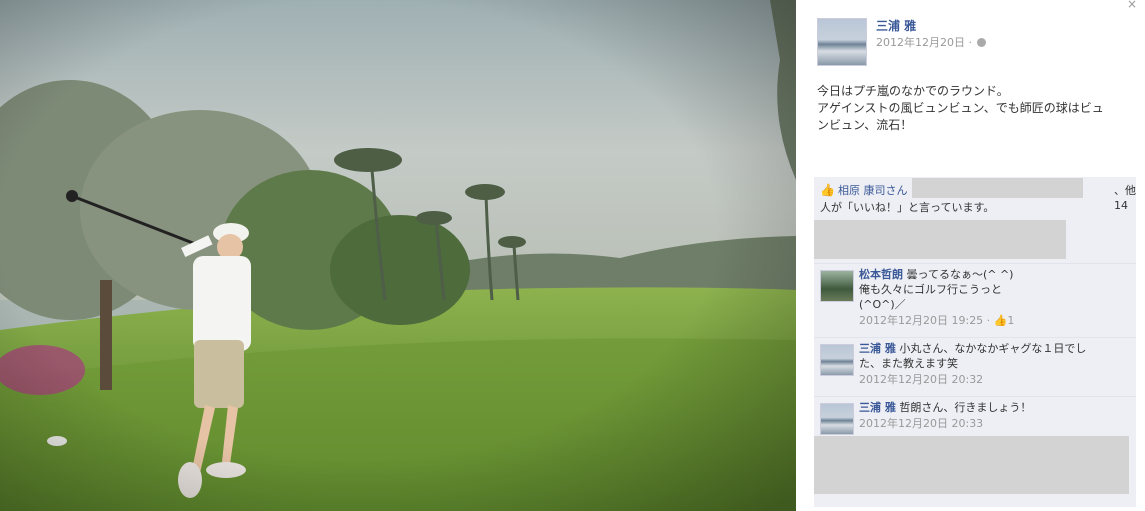 The image size is (1145, 511). I want to click on globe-icon, so click(982, 42).